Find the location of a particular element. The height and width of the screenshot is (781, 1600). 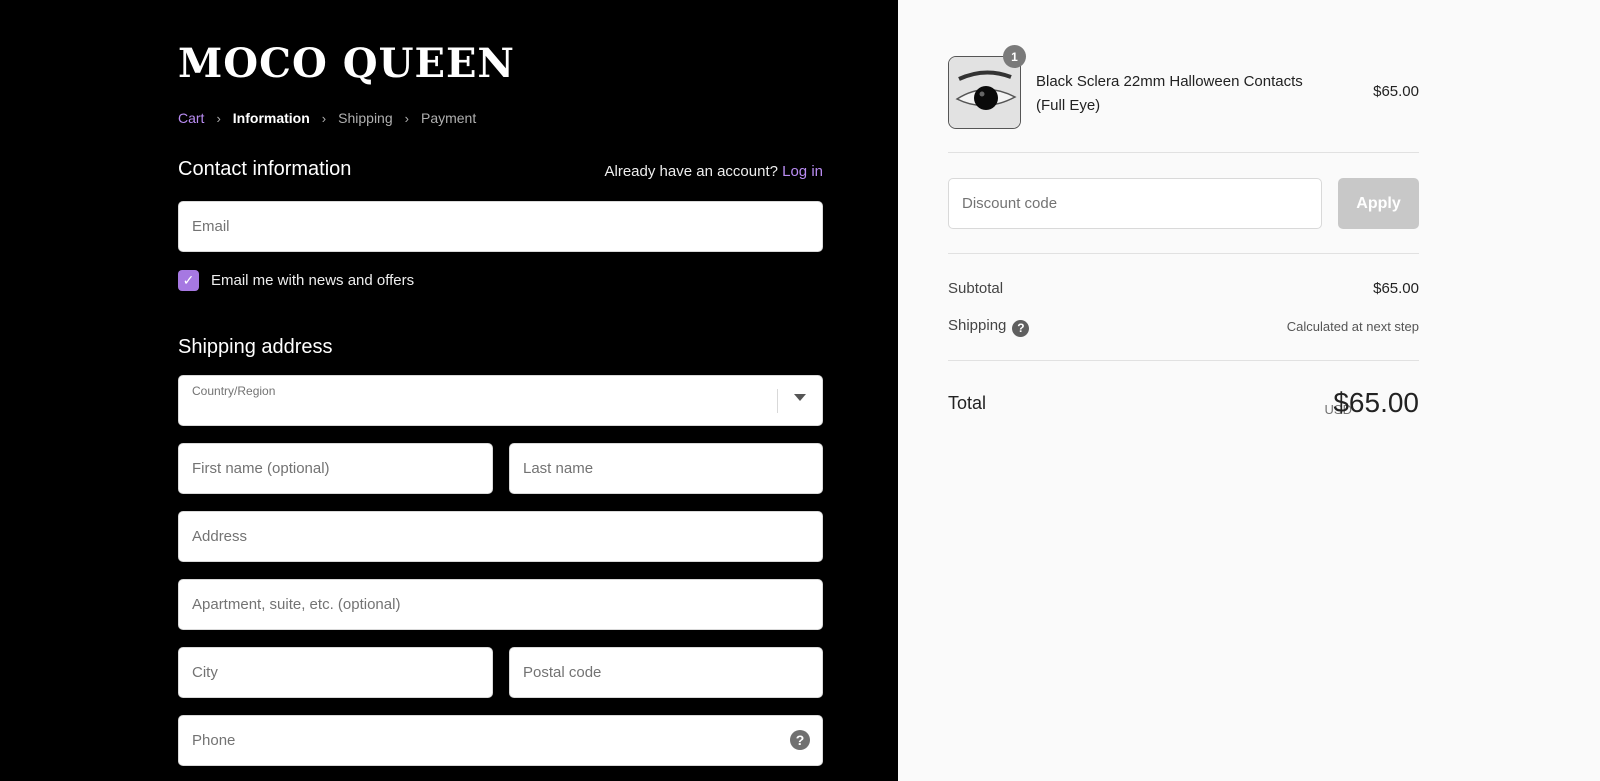

apply-discount-button: Apply is located at coordinates (1378, 203).